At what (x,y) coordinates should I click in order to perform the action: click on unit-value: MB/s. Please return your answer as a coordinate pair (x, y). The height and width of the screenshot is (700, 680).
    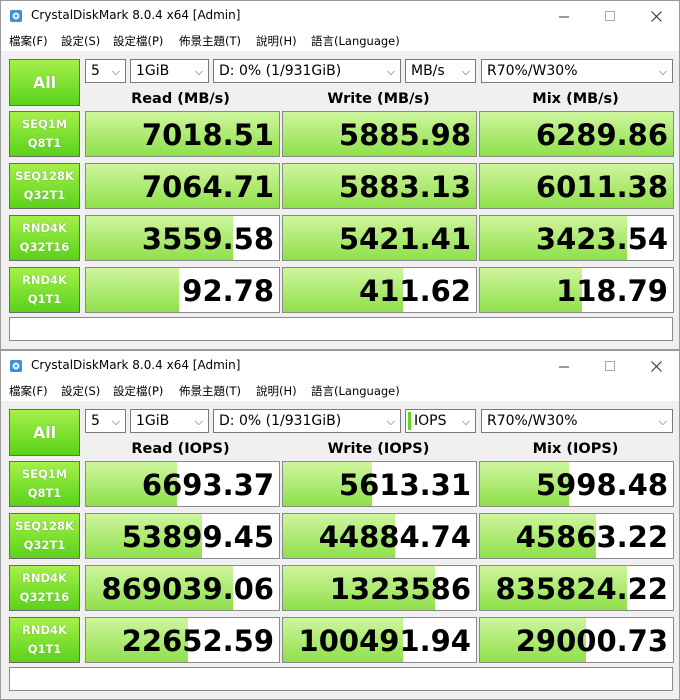
    Looking at the image, I should click on (428, 71).